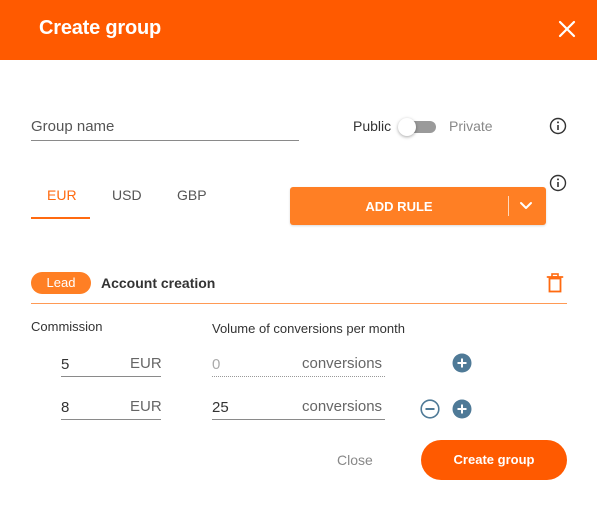  I want to click on chevron-down-icon, so click(526, 206).